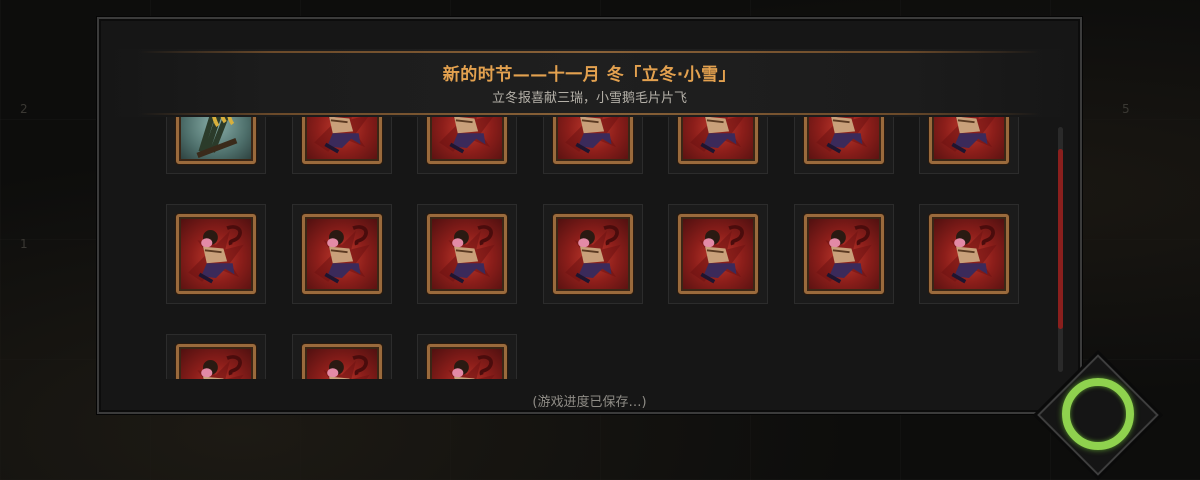 The height and width of the screenshot is (480, 1200). What do you see at coordinates (216, 140) in the screenshot?
I see `rice-sheaf-icon` at bounding box center [216, 140].